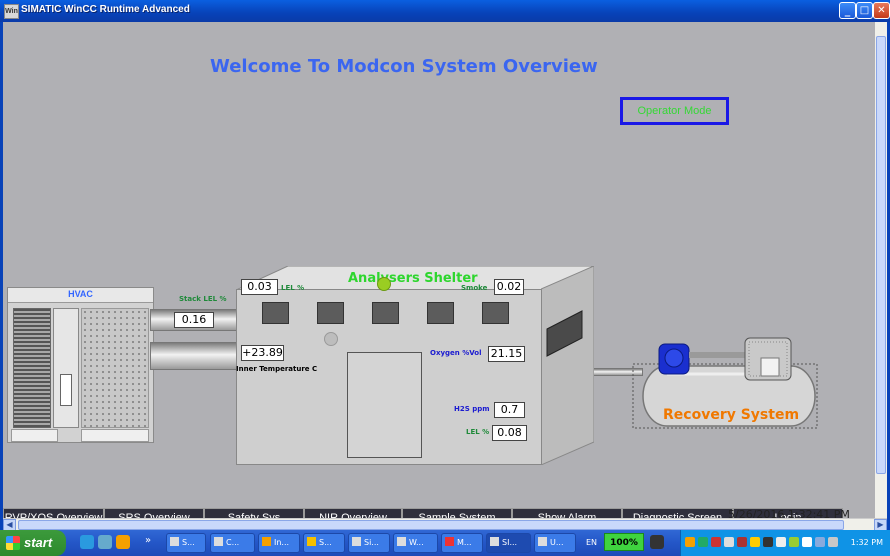 The height and width of the screenshot is (556, 890). Describe the element at coordinates (657, 542) in the screenshot. I see `tray-app-icon` at that location.